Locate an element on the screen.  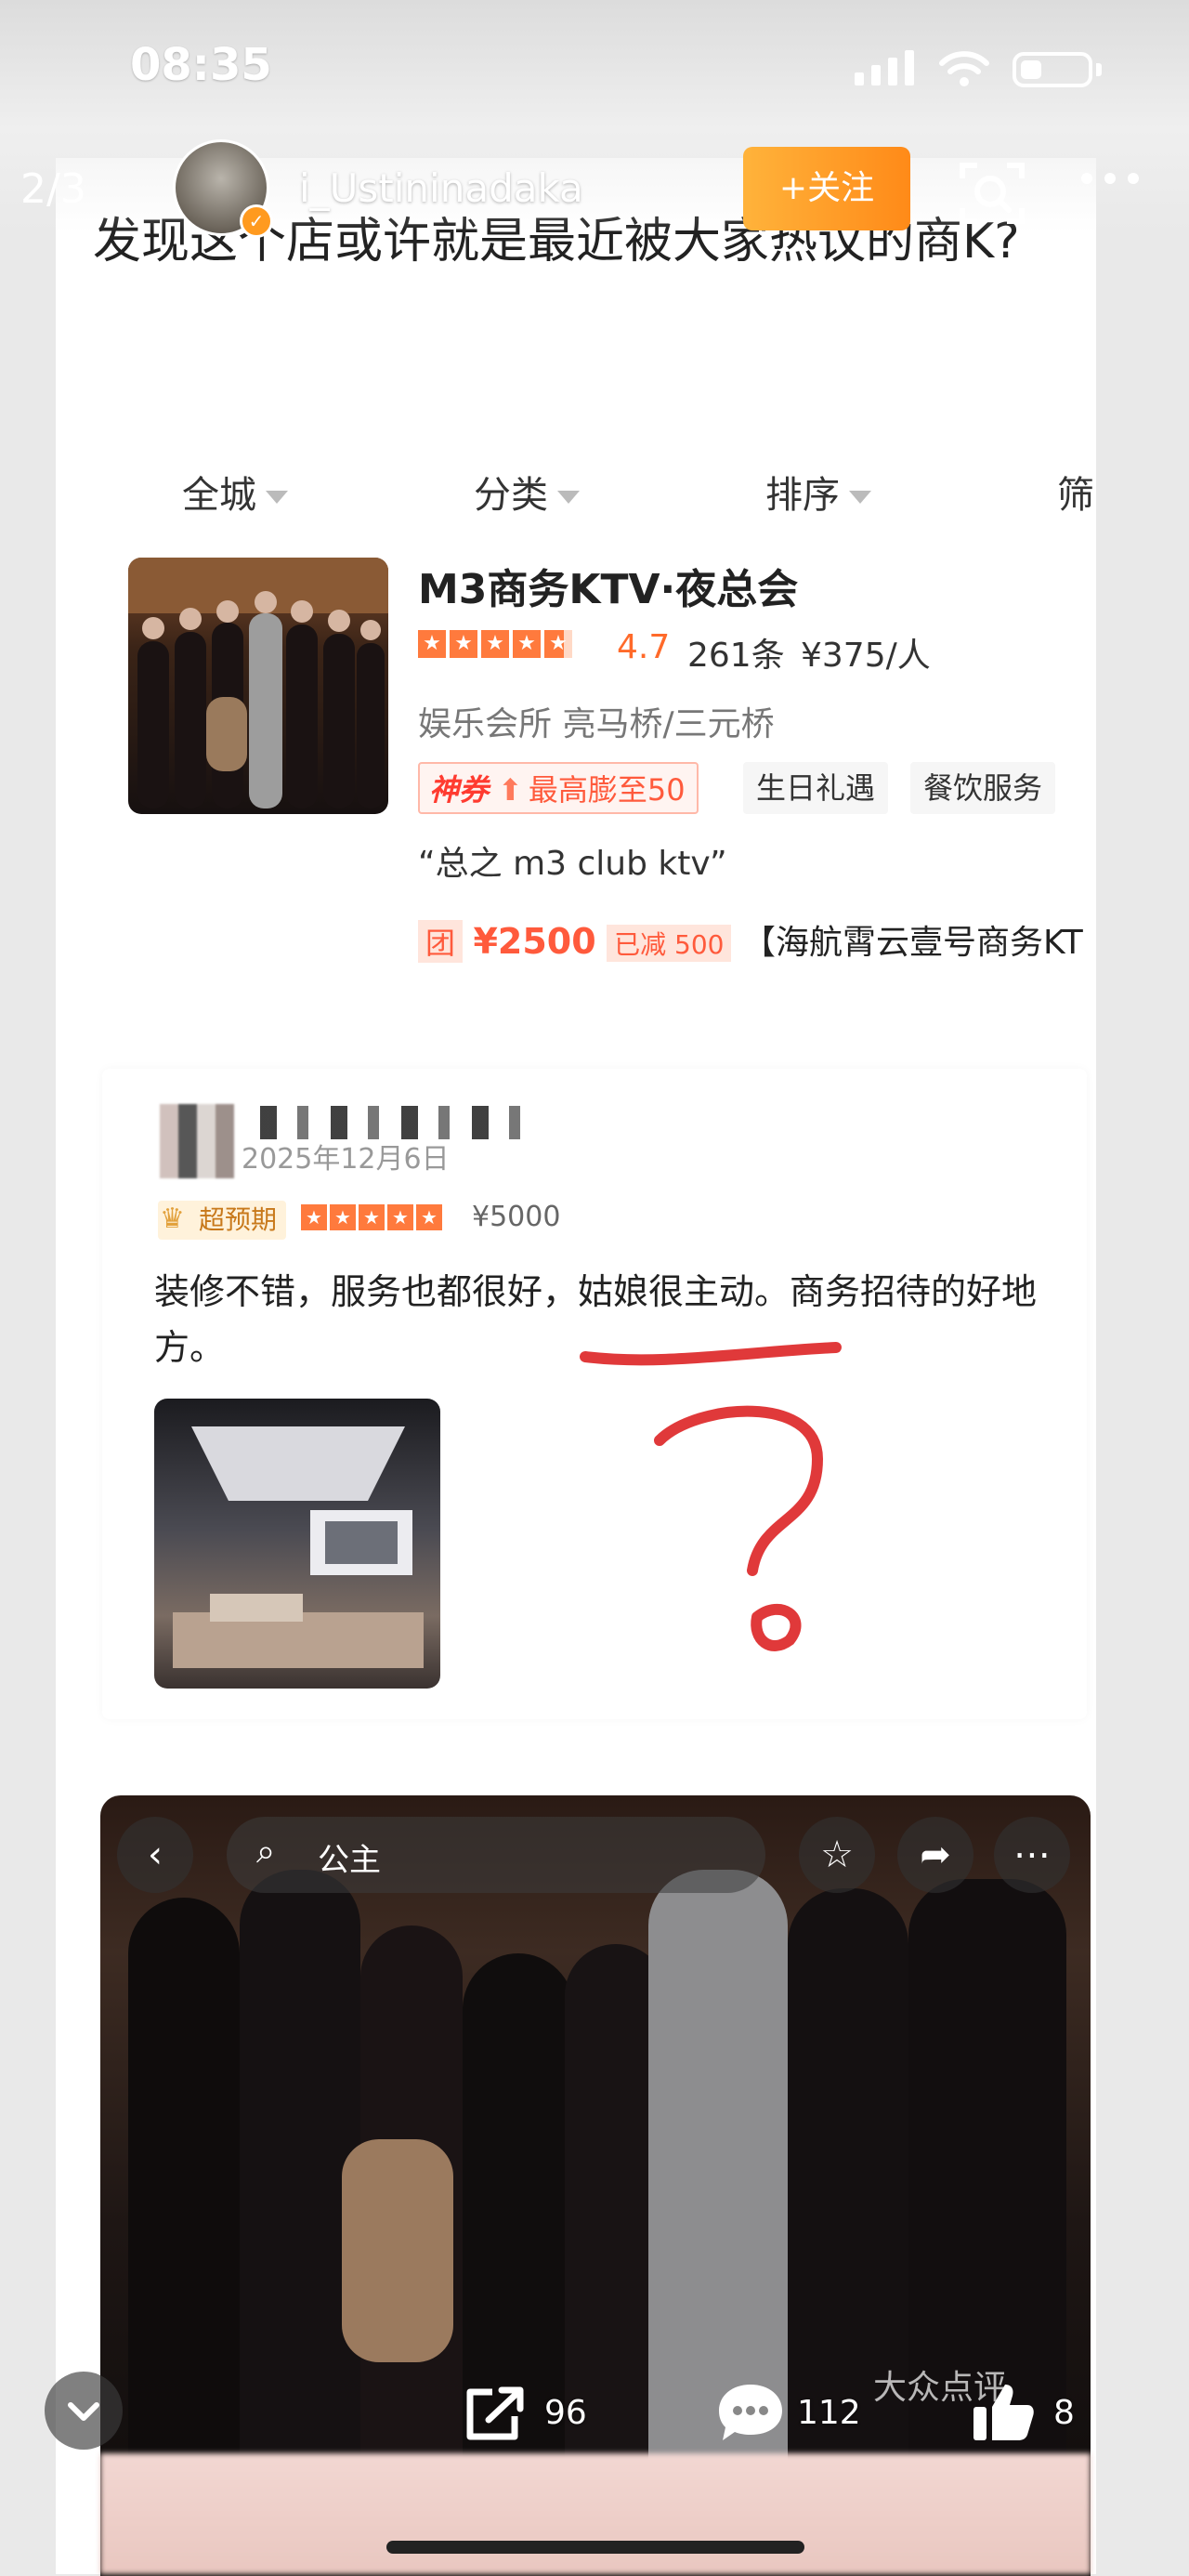
wifi-icon is located at coordinates (964, 68).